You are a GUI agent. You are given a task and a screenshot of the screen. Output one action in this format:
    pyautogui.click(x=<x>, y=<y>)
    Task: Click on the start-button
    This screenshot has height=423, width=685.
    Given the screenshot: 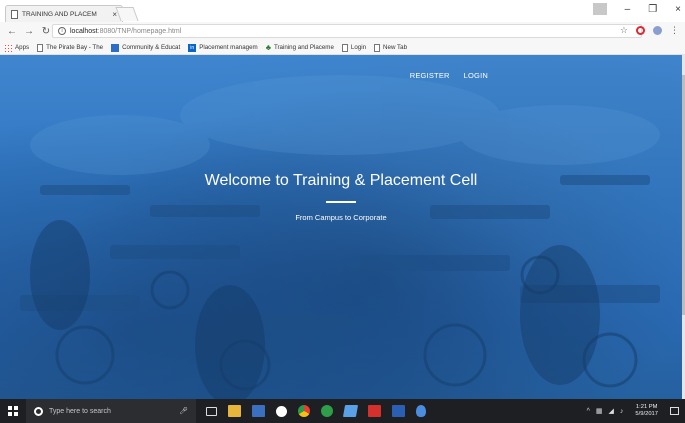 What is the action you would take?
    pyautogui.click(x=13, y=411)
    